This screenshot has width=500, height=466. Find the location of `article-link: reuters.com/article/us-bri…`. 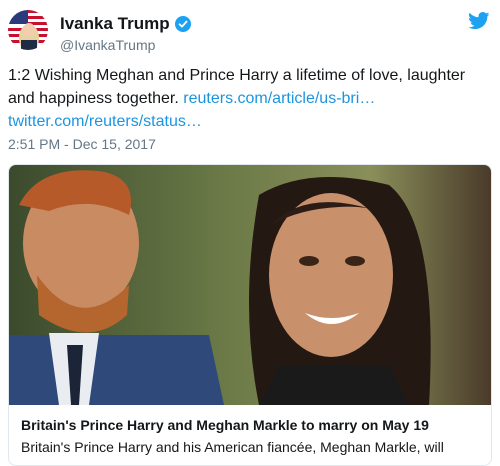

article-link: reuters.com/article/us-bri… is located at coordinates (279, 98).